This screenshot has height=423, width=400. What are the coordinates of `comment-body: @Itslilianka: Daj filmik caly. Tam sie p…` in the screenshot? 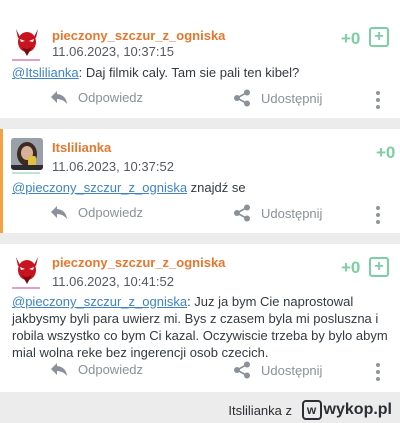 It's located at (200, 72).